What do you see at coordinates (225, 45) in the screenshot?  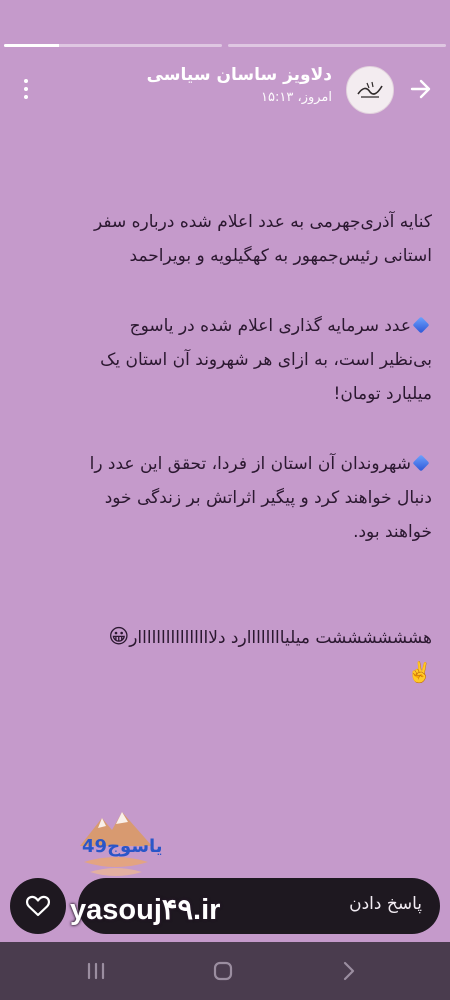 I see `story-progress` at bounding box center [225, 45].